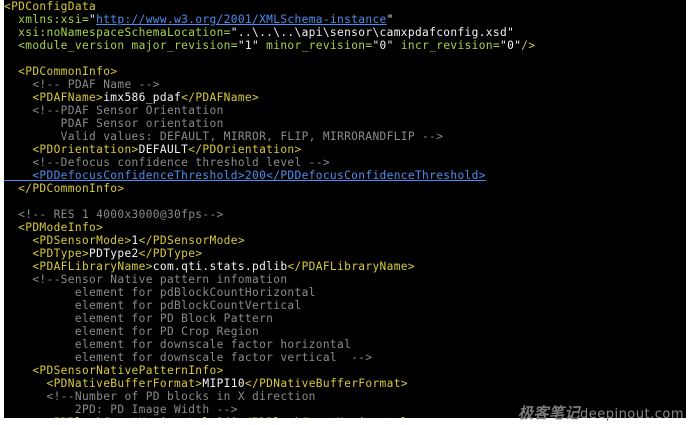  I want to click on code-line: </PDCommonInfo>, so click(64, 188).